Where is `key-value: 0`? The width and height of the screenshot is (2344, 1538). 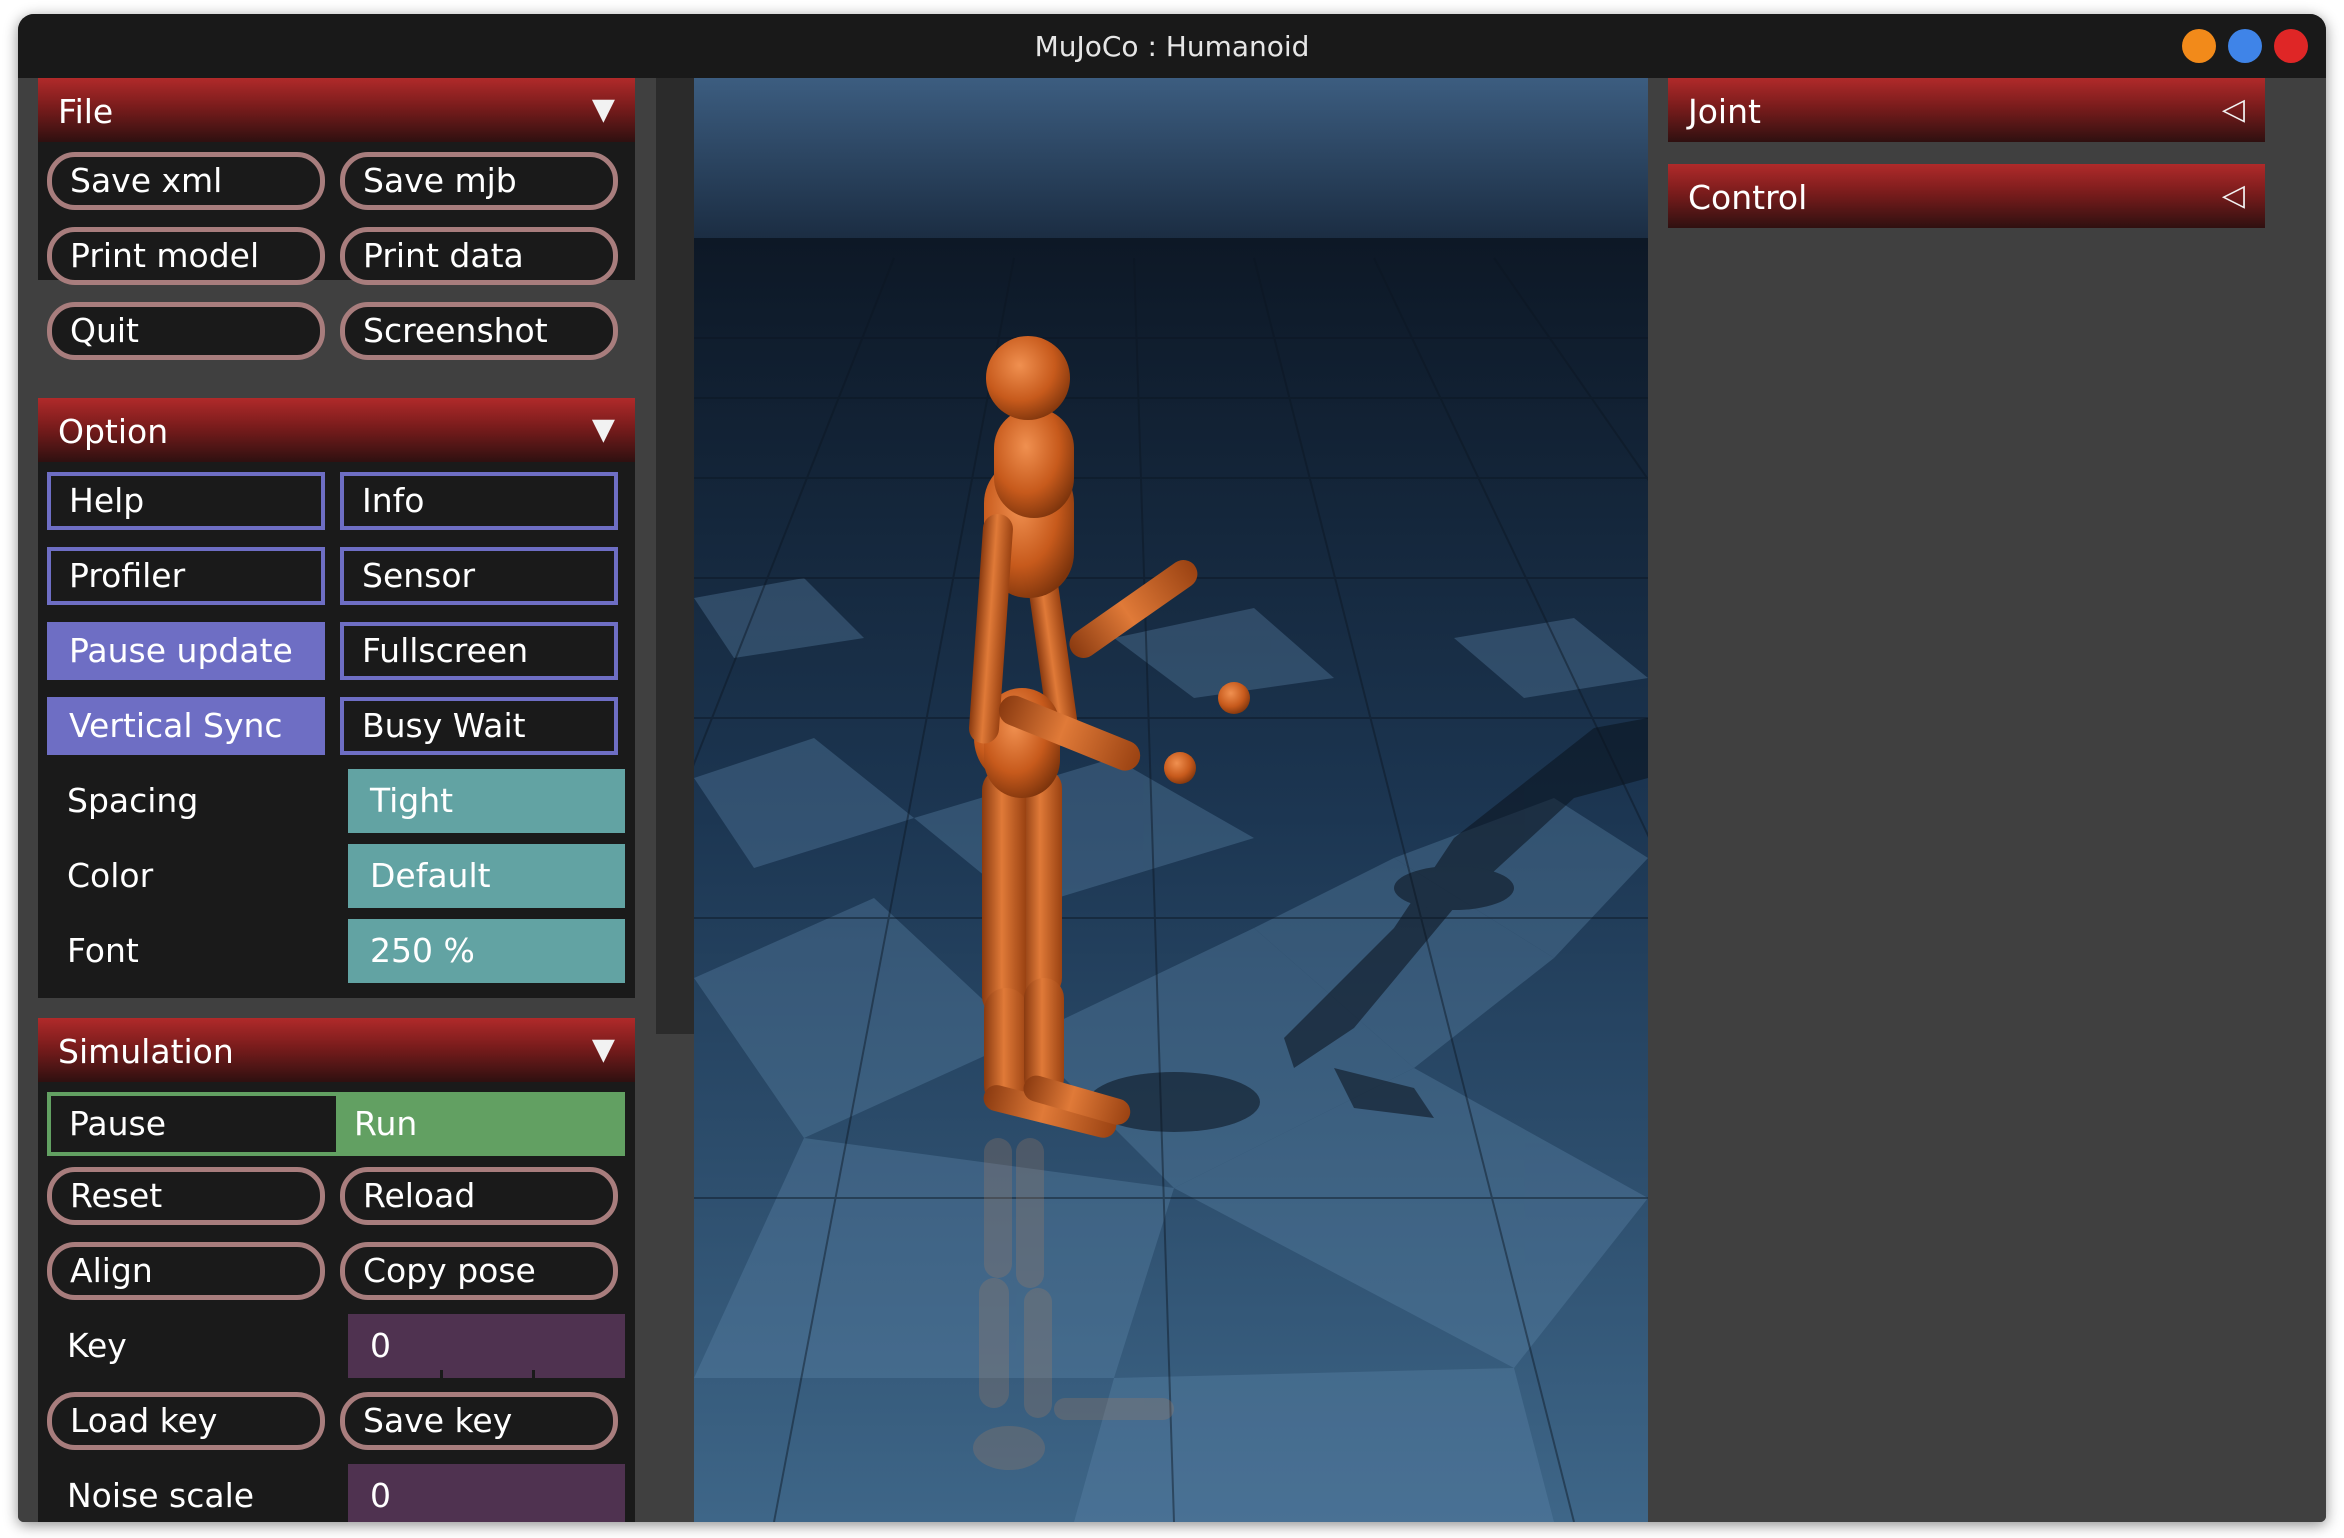
key-value: 0 is located at coordinates (380, 1345).